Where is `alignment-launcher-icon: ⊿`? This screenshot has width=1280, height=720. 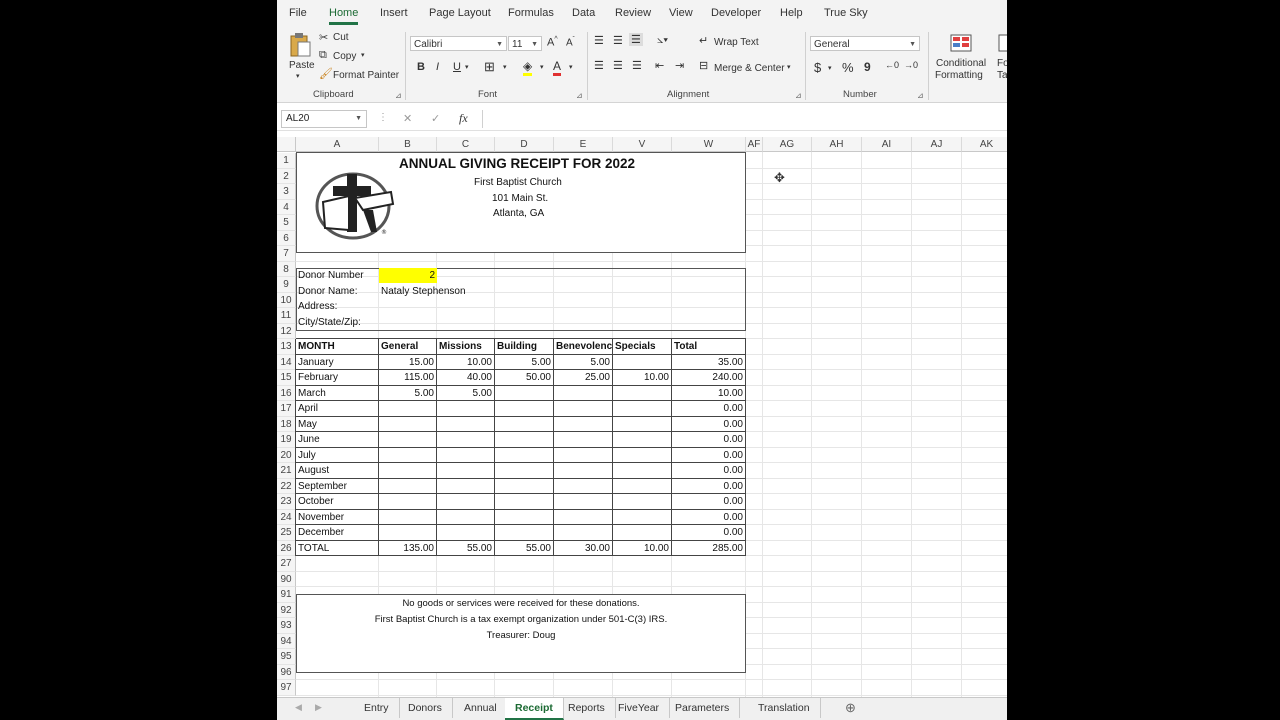
alignment-launcher-icon: ⊿ is located at coordinates (798, 95).